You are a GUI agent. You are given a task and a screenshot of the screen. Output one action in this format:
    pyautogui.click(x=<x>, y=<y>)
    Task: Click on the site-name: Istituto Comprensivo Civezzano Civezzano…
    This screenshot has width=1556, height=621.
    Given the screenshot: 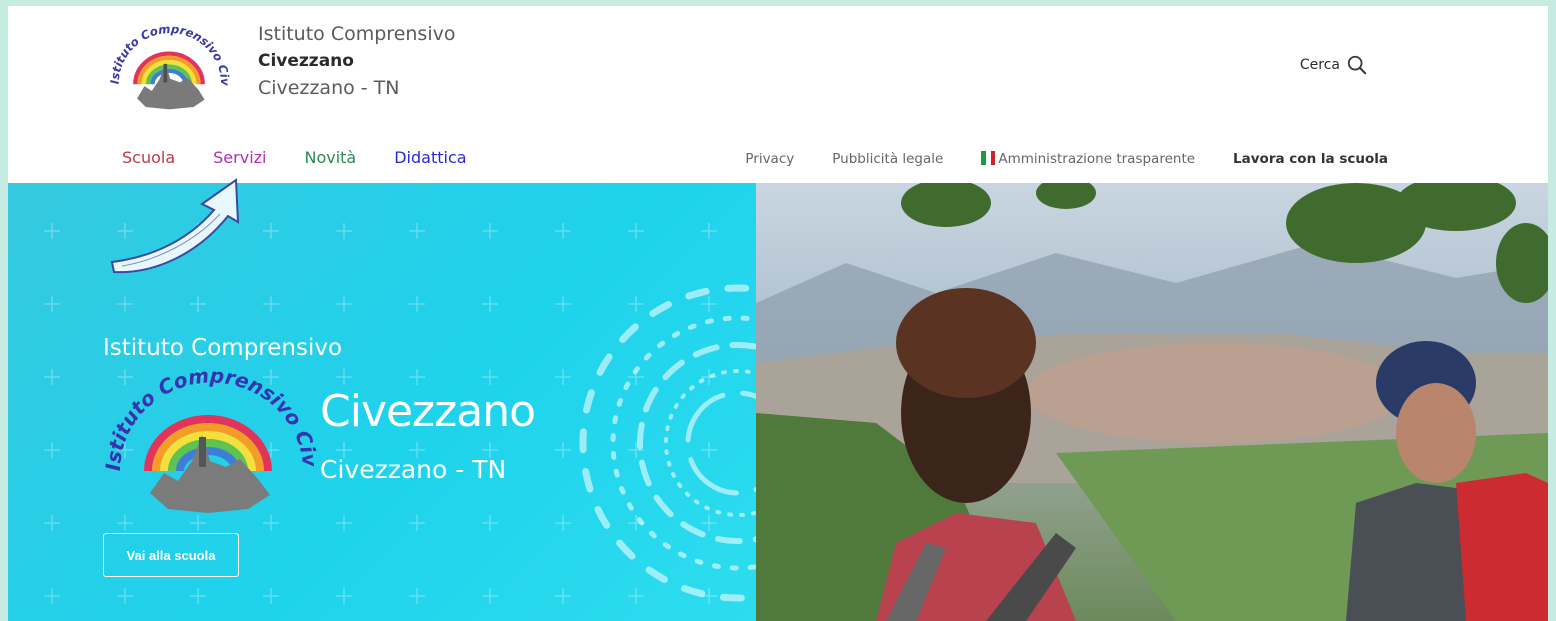 What is the action you would take?
    pyautogui.click(x=356, y=61)
    